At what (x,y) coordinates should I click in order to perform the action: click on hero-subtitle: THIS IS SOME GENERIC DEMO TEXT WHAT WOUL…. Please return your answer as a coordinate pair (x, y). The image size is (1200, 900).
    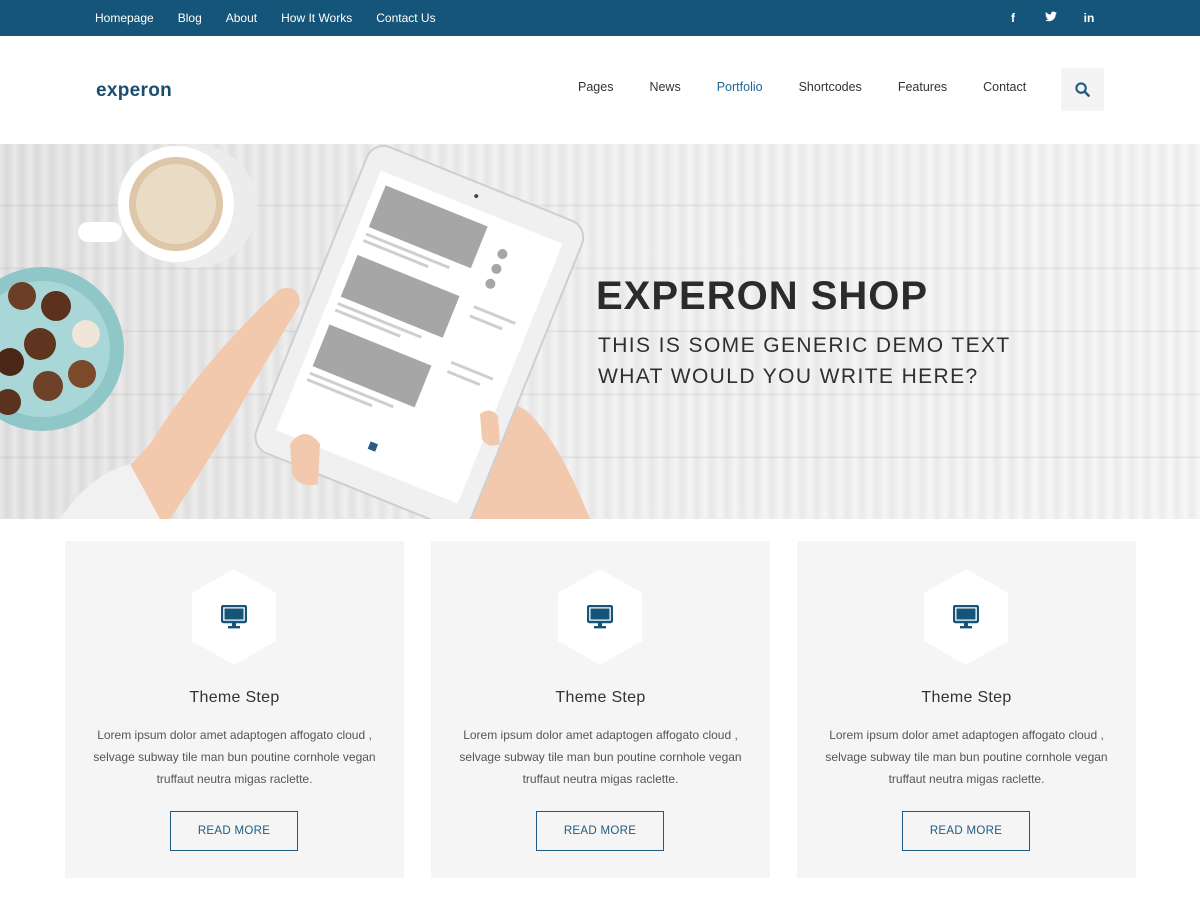
    Looking at the image, I should click on (804, 361).